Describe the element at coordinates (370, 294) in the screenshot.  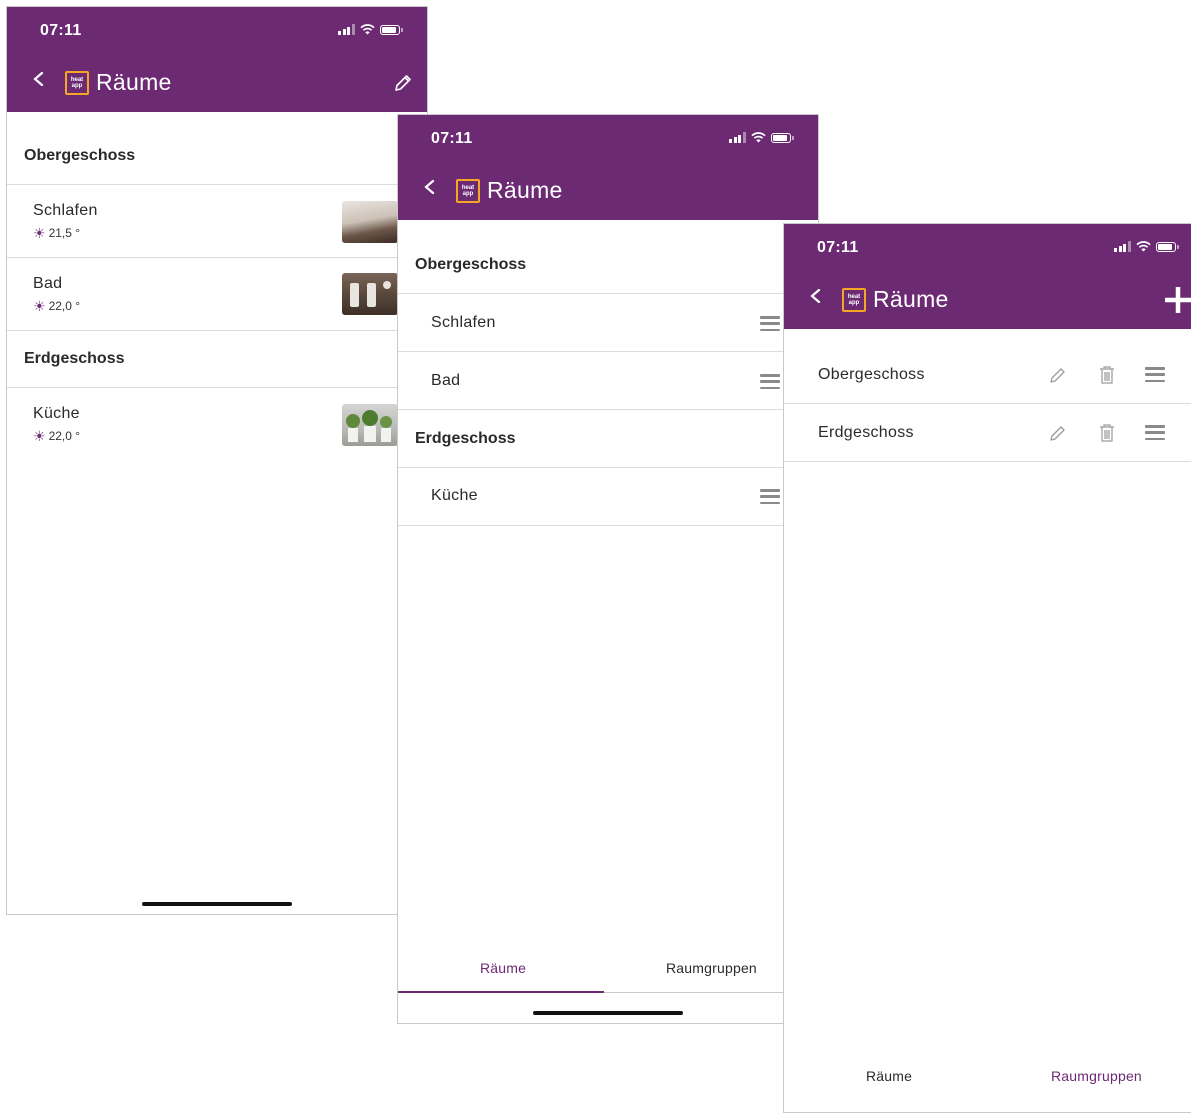
I see `room-thumbnail-bathroom` at that location.